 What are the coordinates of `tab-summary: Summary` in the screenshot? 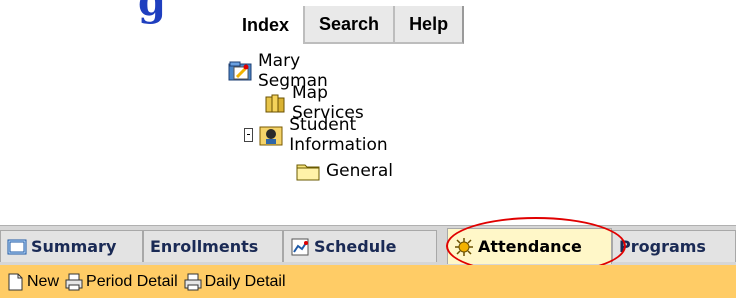 It's located at (71, 246).